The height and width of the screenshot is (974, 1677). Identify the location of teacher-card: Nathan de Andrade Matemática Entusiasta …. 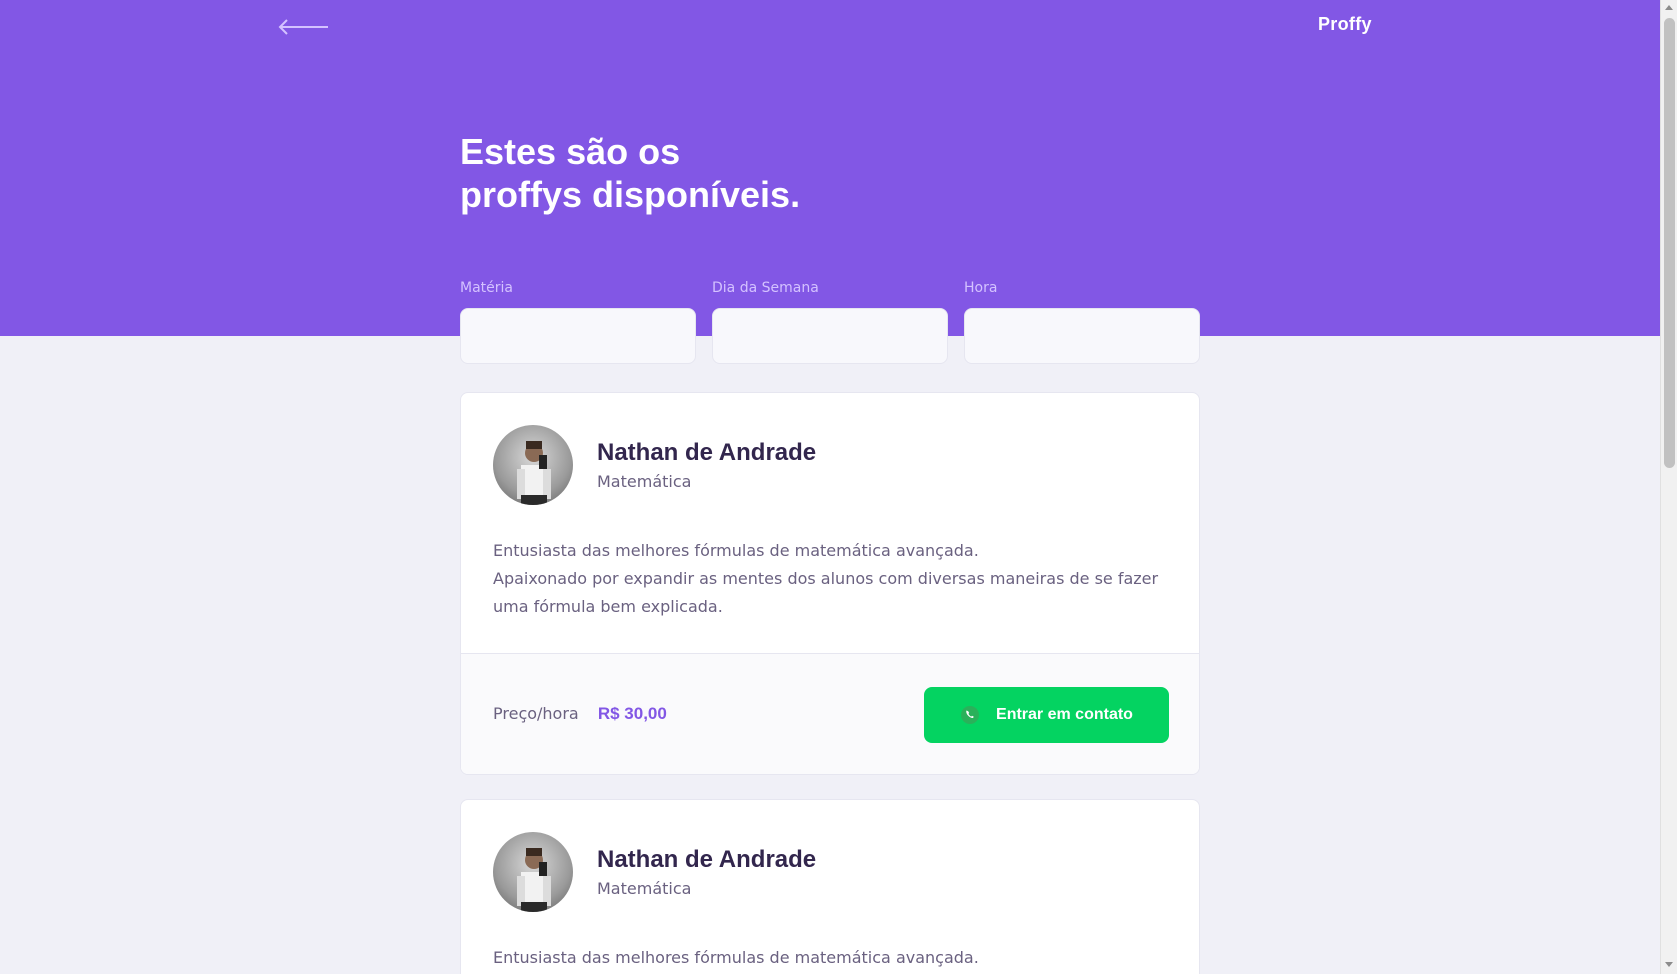
(830, 886).